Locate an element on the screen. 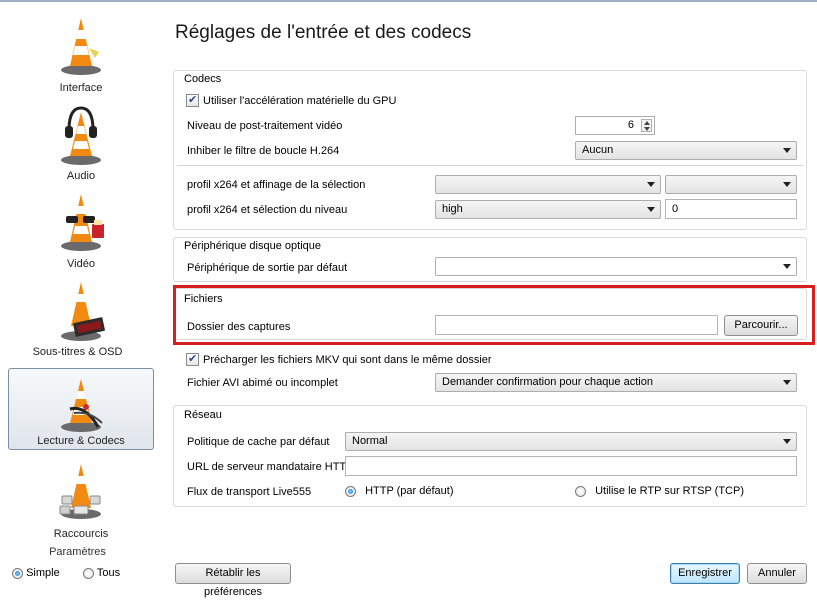 This screenshot has width=817, height=602. sidebar-item-label: Audio is located at coordinates (81, 176).